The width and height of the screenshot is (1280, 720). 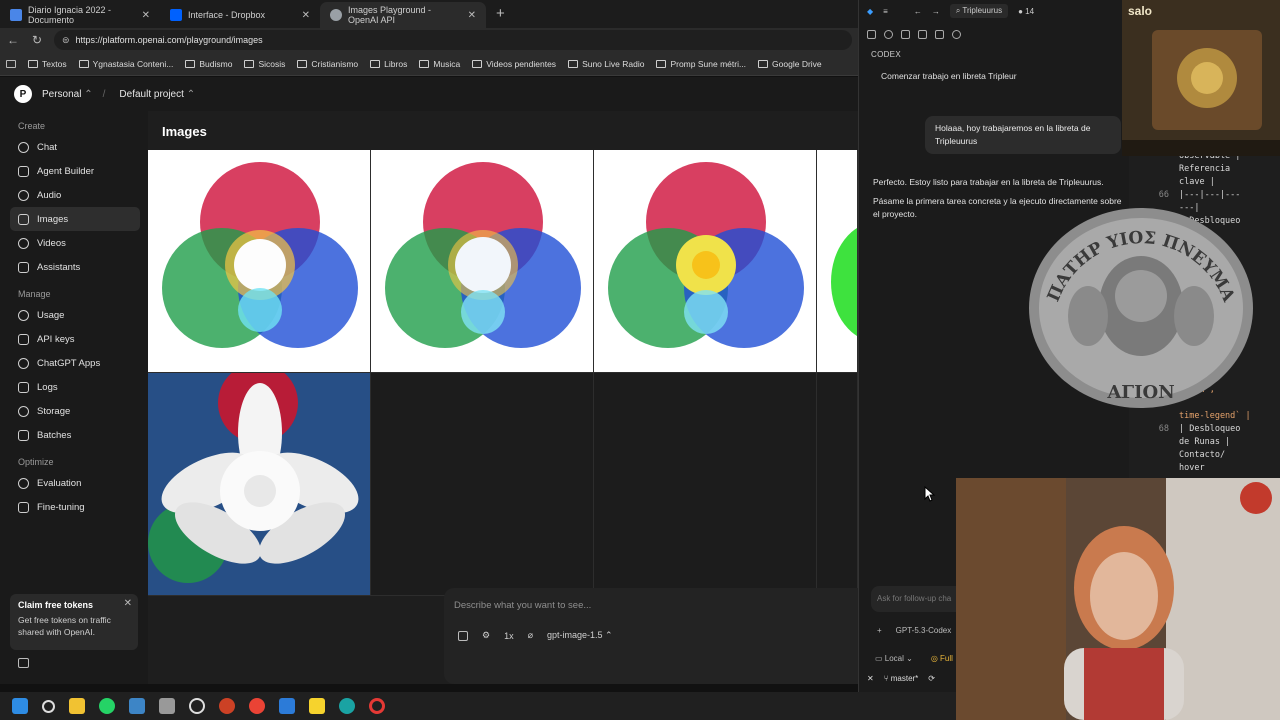 What do you see at coordinates (157, 94) in the screenshot?
I see `project-selector: Default project ⌃` at bounding box center [157, 94].